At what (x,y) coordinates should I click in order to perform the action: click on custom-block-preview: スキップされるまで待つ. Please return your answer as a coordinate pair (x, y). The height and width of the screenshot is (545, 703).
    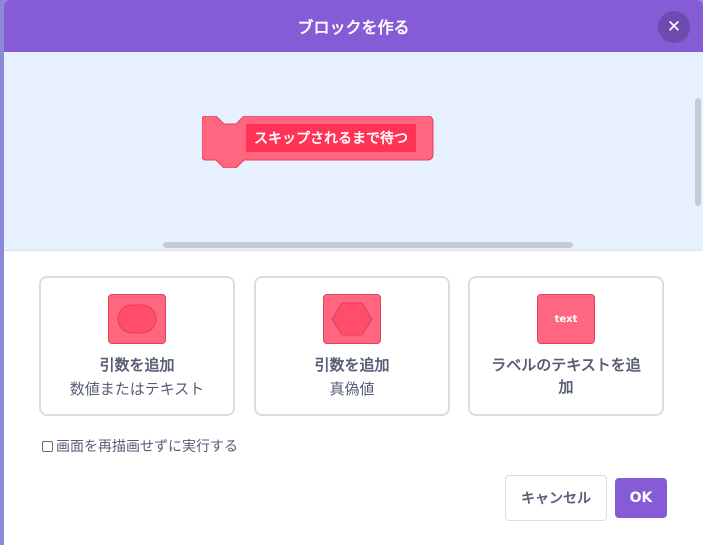
    Looking at the image, I should click on (319, 143).